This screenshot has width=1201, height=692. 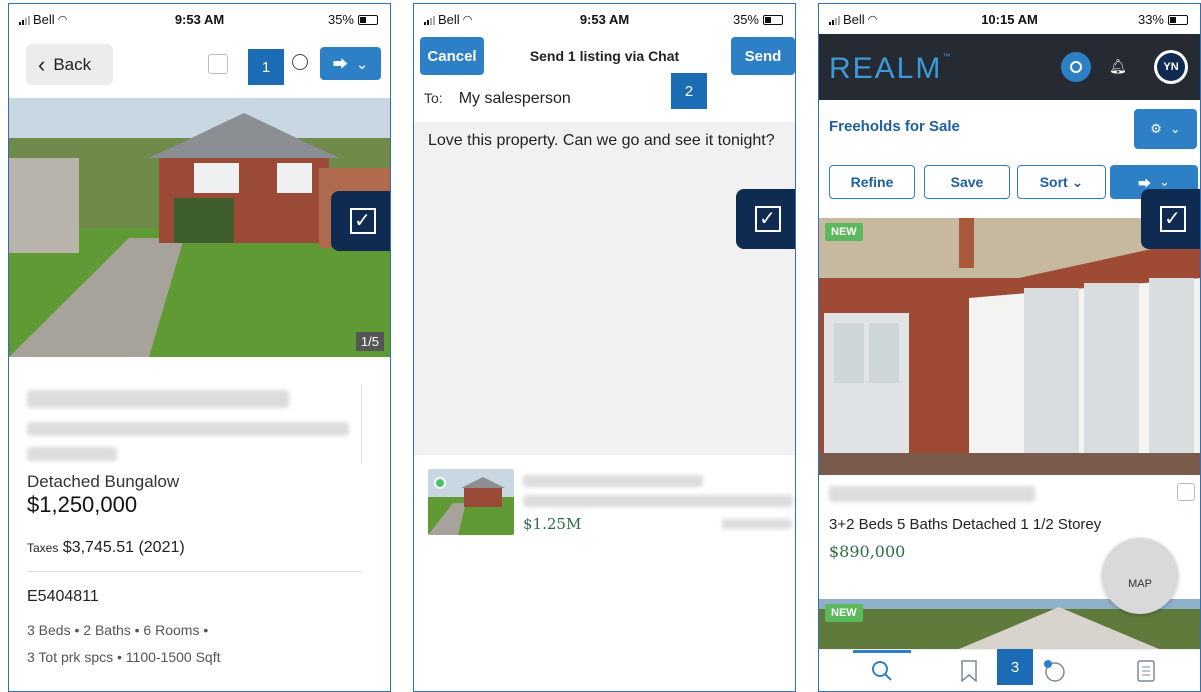 I want to click on realm-logo: REALM™, so click(x=891, y=68).